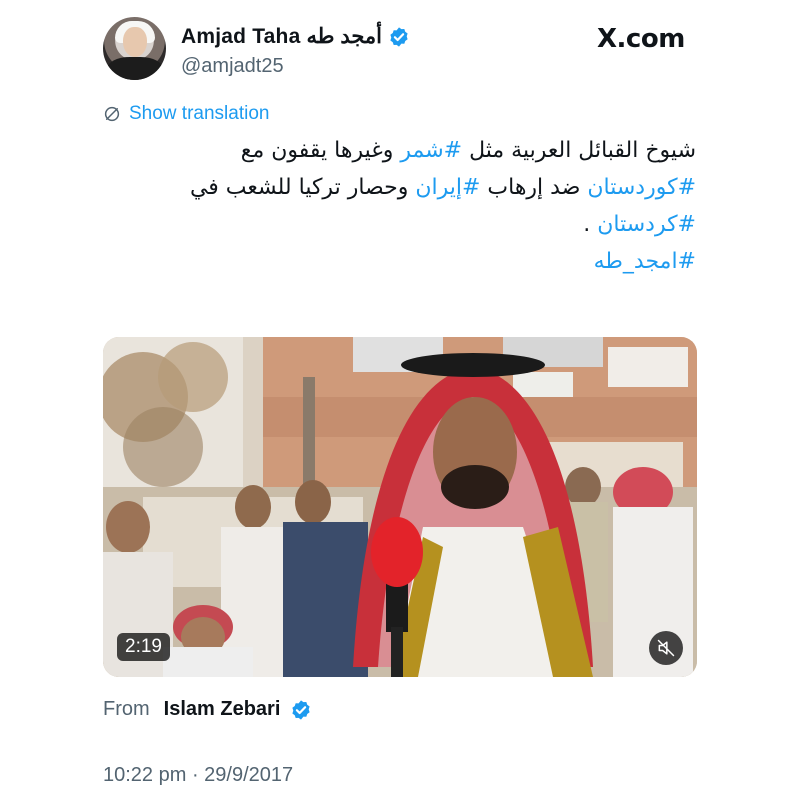 This screenshot has height=800, width=800. Describe the element at coordinates (302, 187) in the screenshot. I see `tweet-text-segment: وحصار تركيا للشعب في` at that location.